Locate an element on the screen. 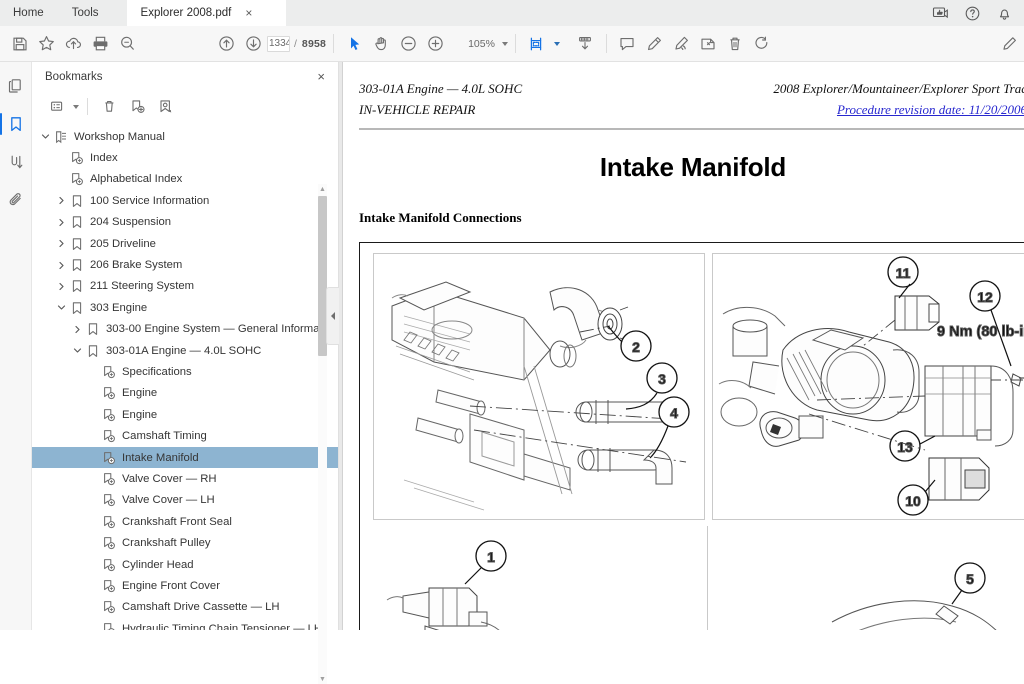  rotate-icon is located at coordinates (762, 43).